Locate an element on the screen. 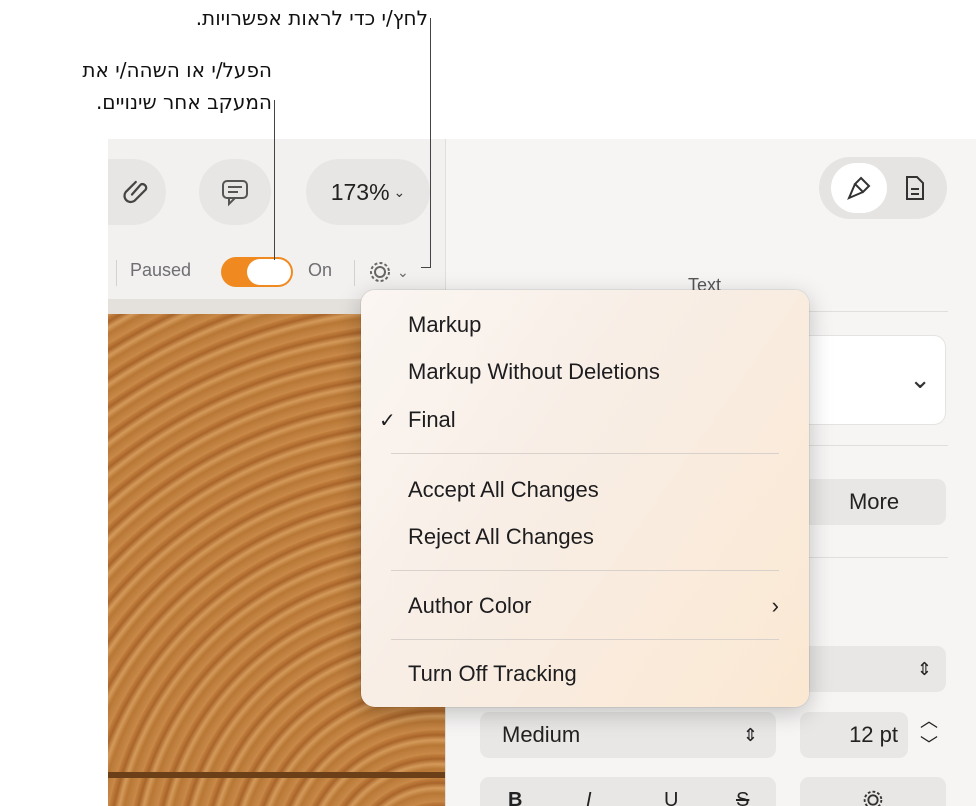  callout-options: לחץ/י כדי לראות אפשרויות. is located at coordinates (311, 18).